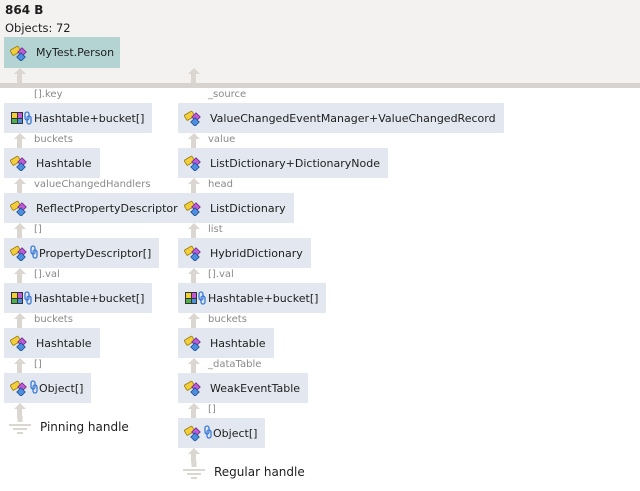  What do you see at coordinates (320, 85) in the screenshot?
I see `splitter` at bounding box center [320, 85].